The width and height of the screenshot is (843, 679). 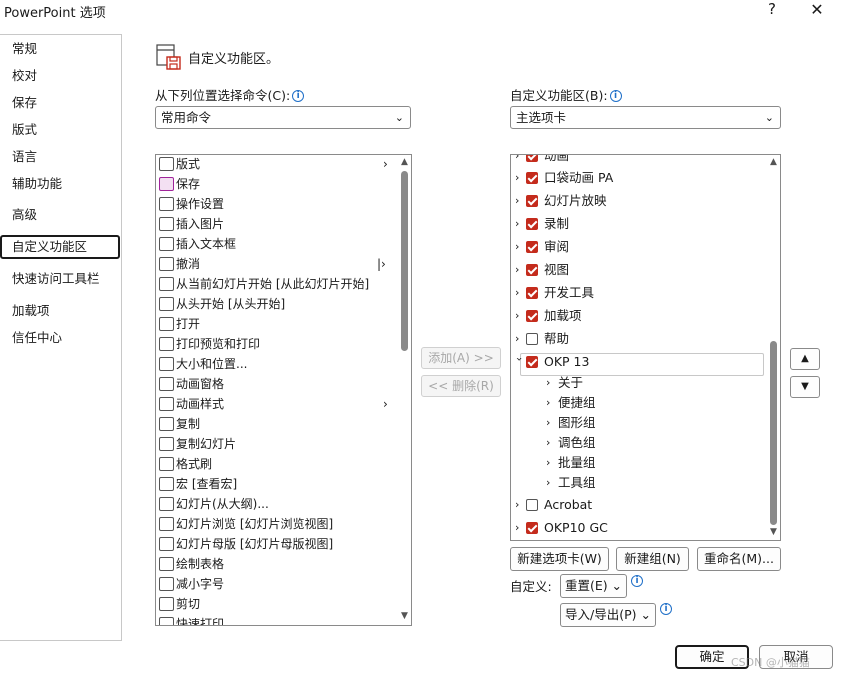 I want to click on command-list-item: 减小字号, so click(x=275, y=584).